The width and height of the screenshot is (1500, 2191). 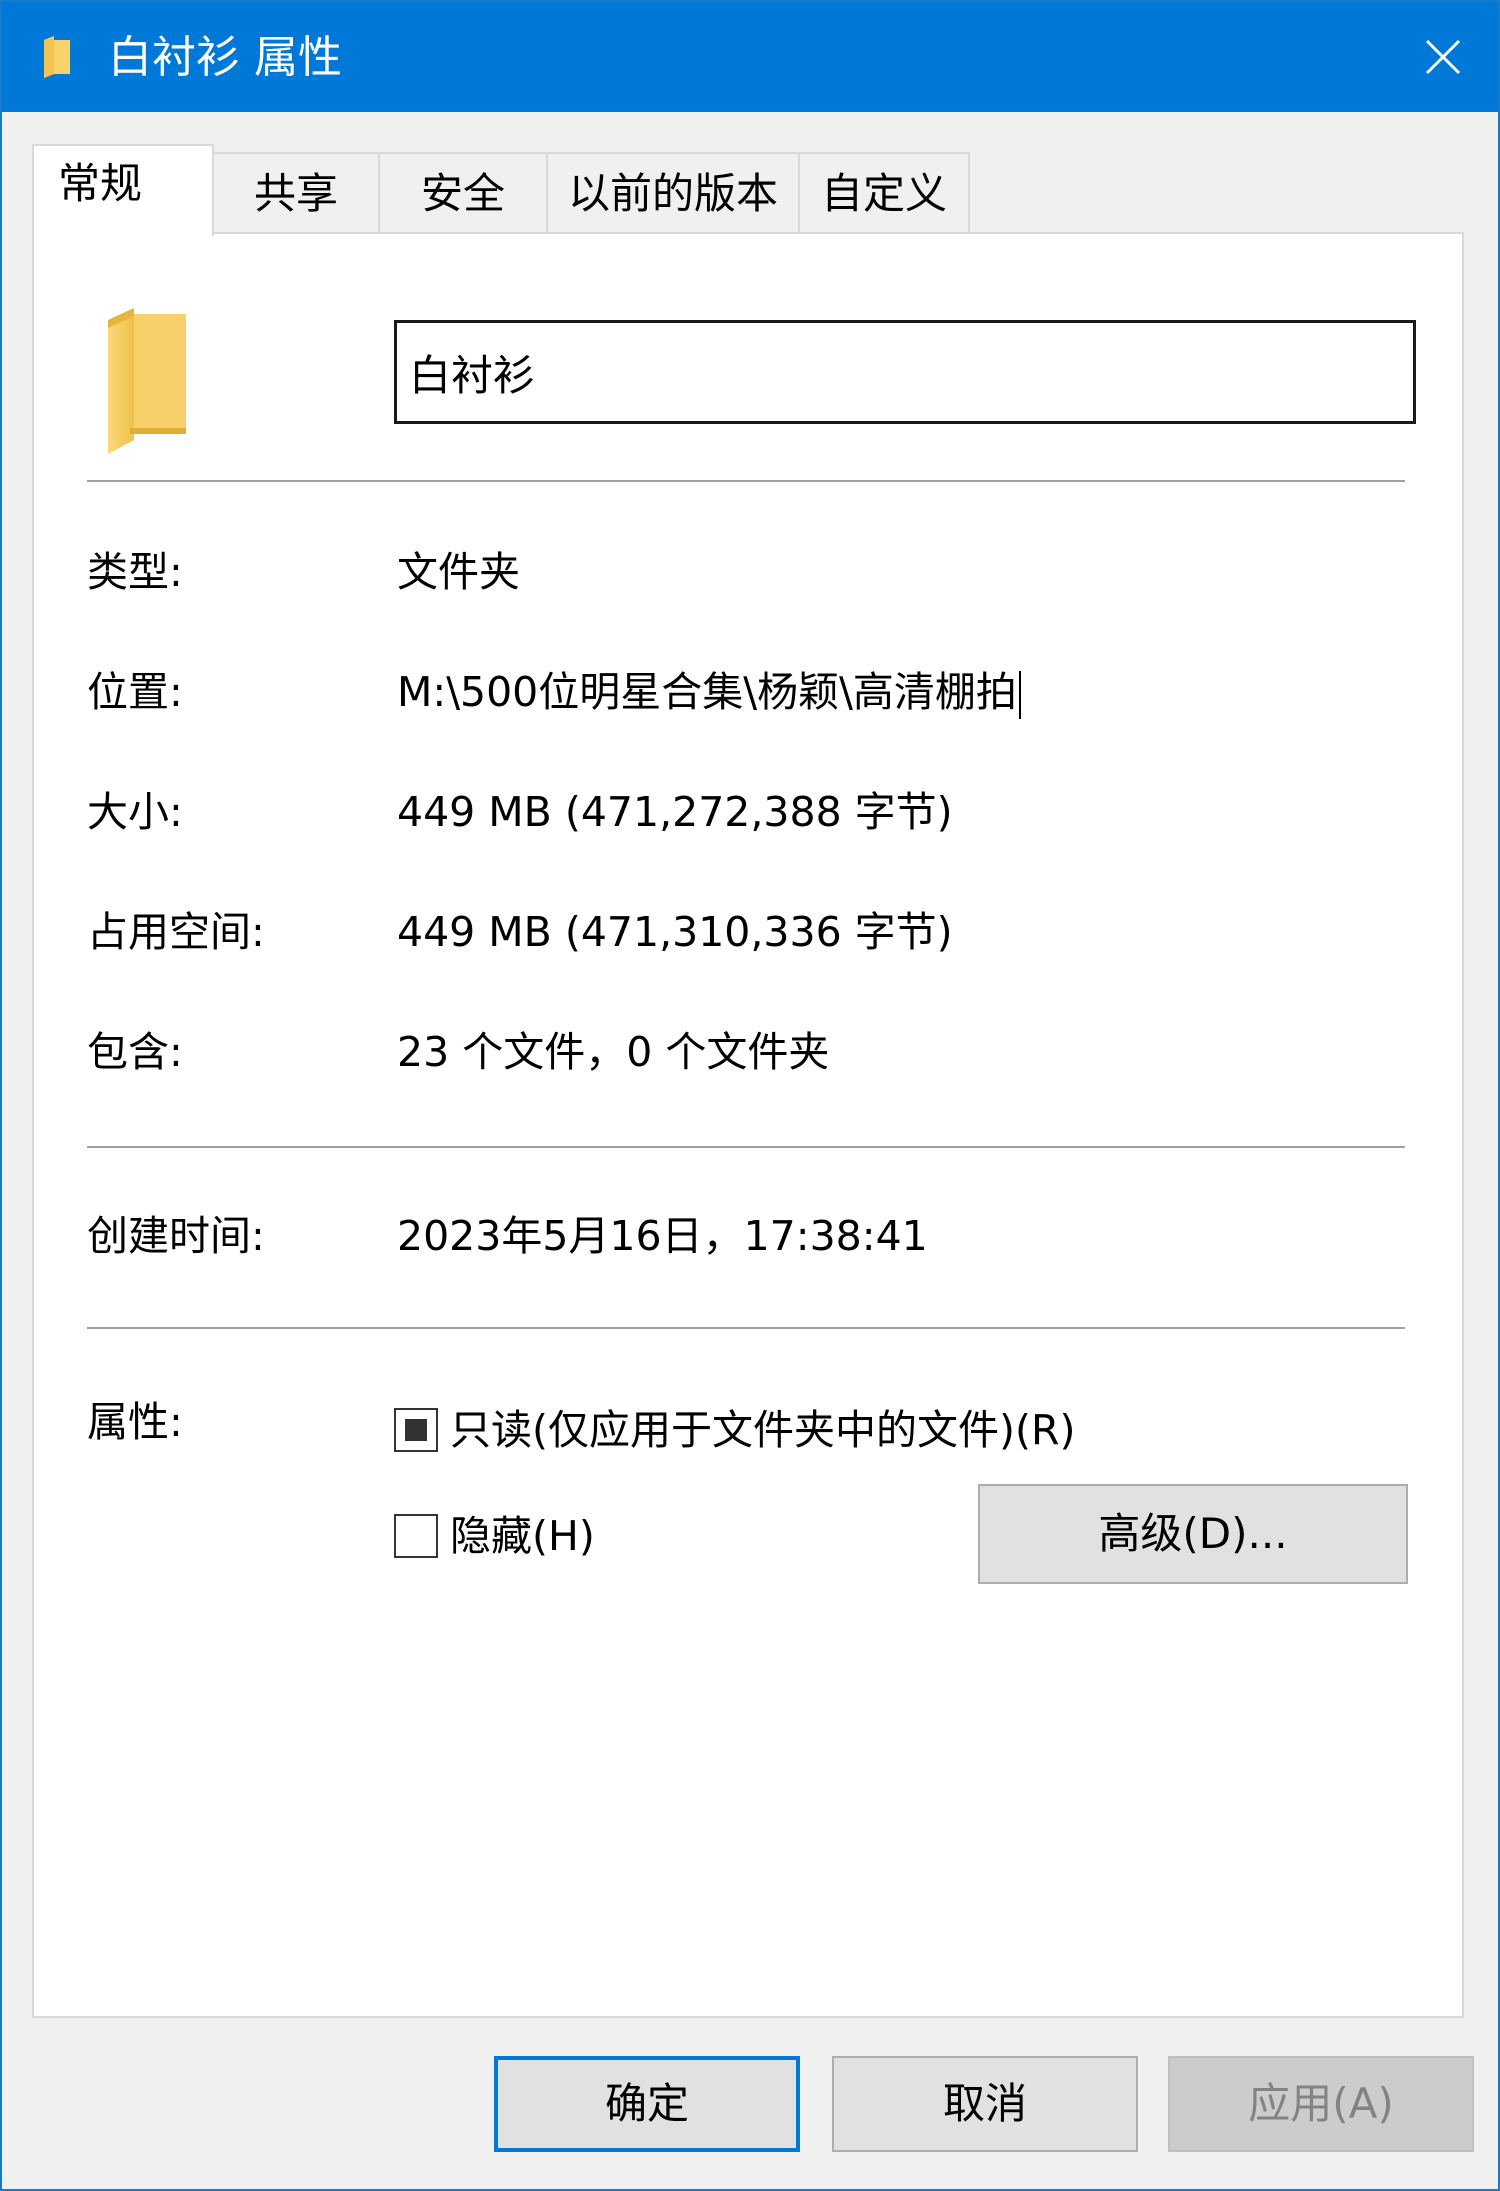 I want to click on title-bar: 白衬衫 属性, so click(x=750, y=57).